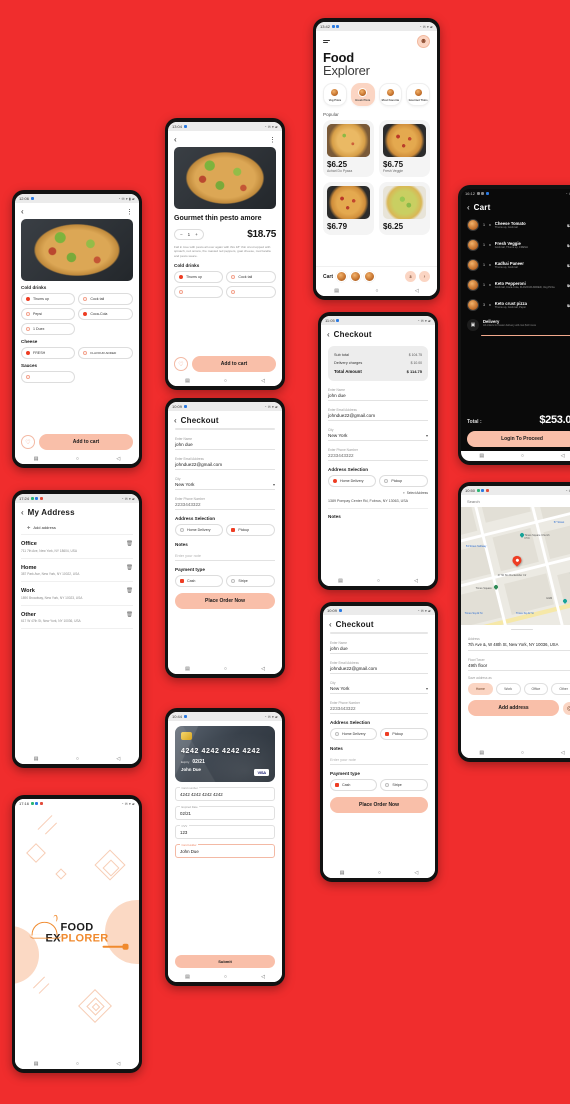  Describe the element at coordinates (390, 94) in the screenshot. I see `category-most-favorite: Most Favorite` at that location.